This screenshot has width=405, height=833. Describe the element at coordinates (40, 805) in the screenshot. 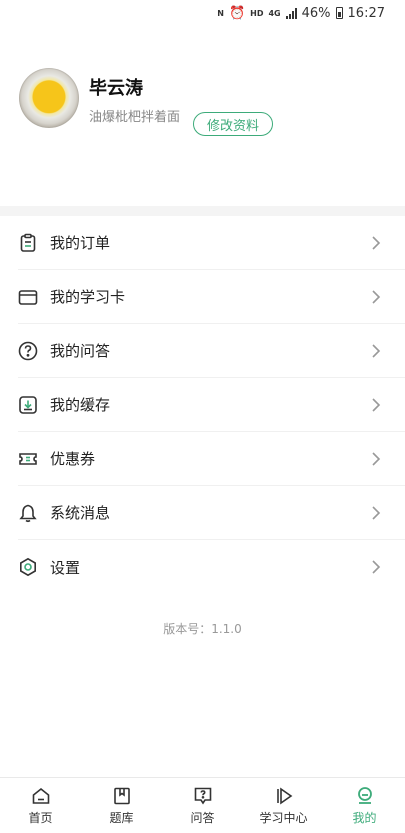

I see `tab-home: 首页` at that location.